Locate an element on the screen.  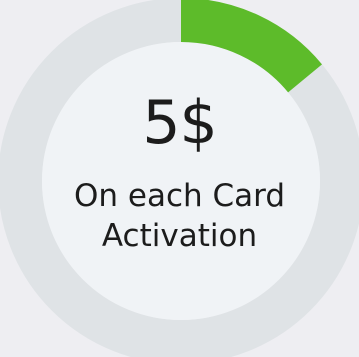
reward-amount: 5$ is located at coordinates (179, 123).